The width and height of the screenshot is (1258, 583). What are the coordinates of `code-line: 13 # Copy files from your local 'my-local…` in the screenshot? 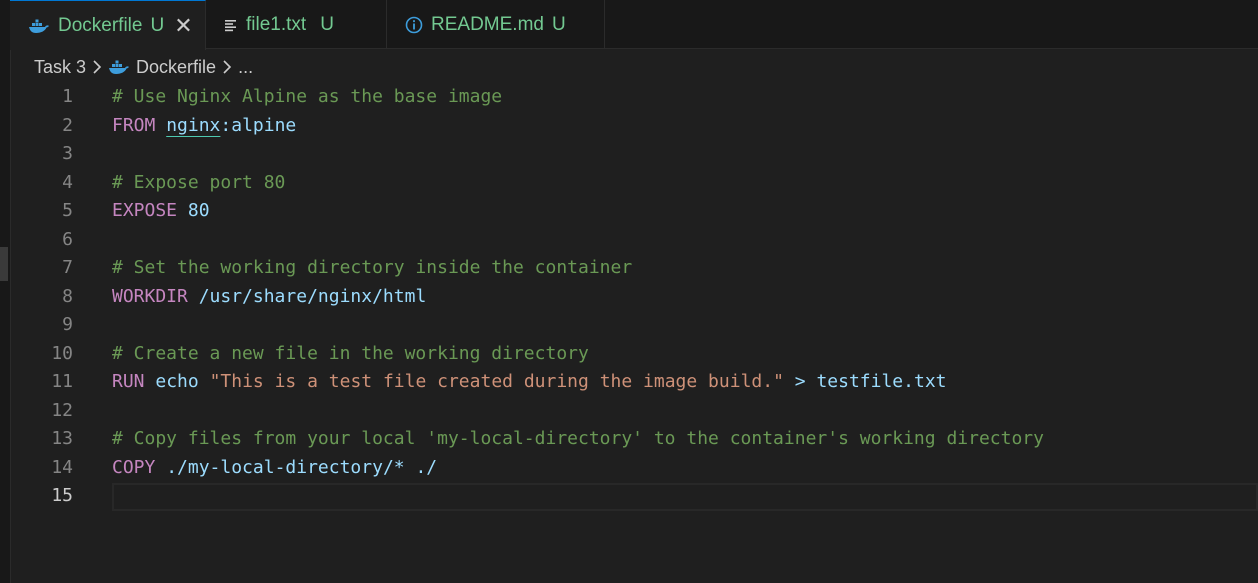 It's located at (634, 439).